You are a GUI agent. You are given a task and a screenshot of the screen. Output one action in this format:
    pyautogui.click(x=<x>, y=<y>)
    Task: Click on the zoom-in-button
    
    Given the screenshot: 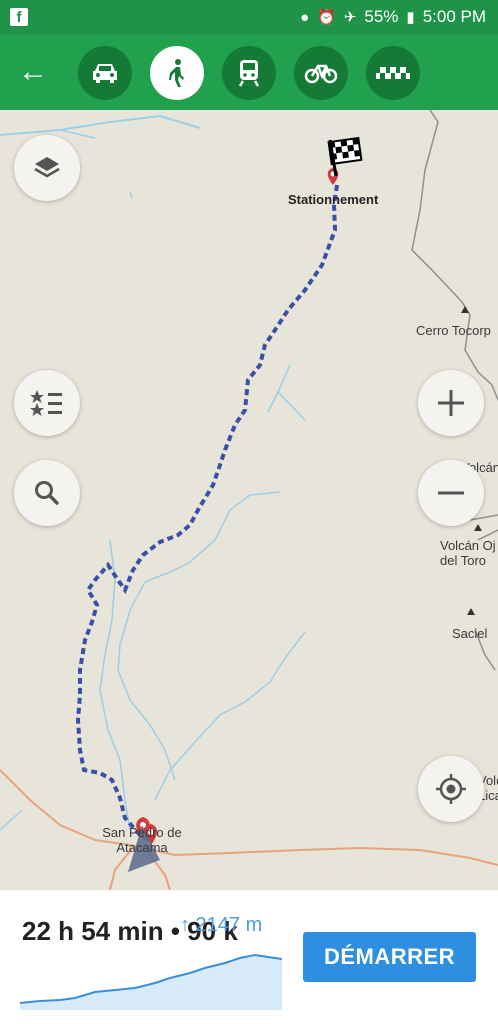 What is the action you would take?
    pyautogui.click(x=451, y=403)
    